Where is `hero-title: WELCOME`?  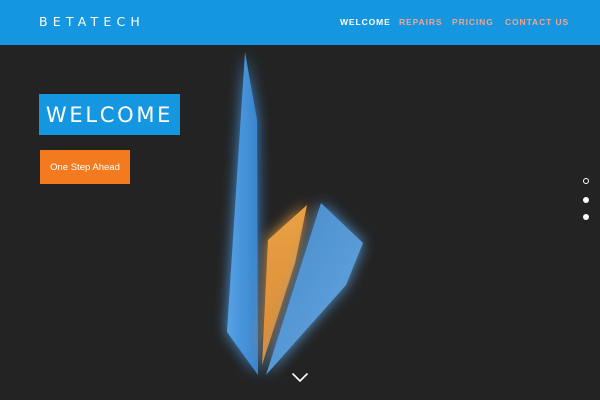
hero-title: WELCOME is located at coordinates (109, 114).